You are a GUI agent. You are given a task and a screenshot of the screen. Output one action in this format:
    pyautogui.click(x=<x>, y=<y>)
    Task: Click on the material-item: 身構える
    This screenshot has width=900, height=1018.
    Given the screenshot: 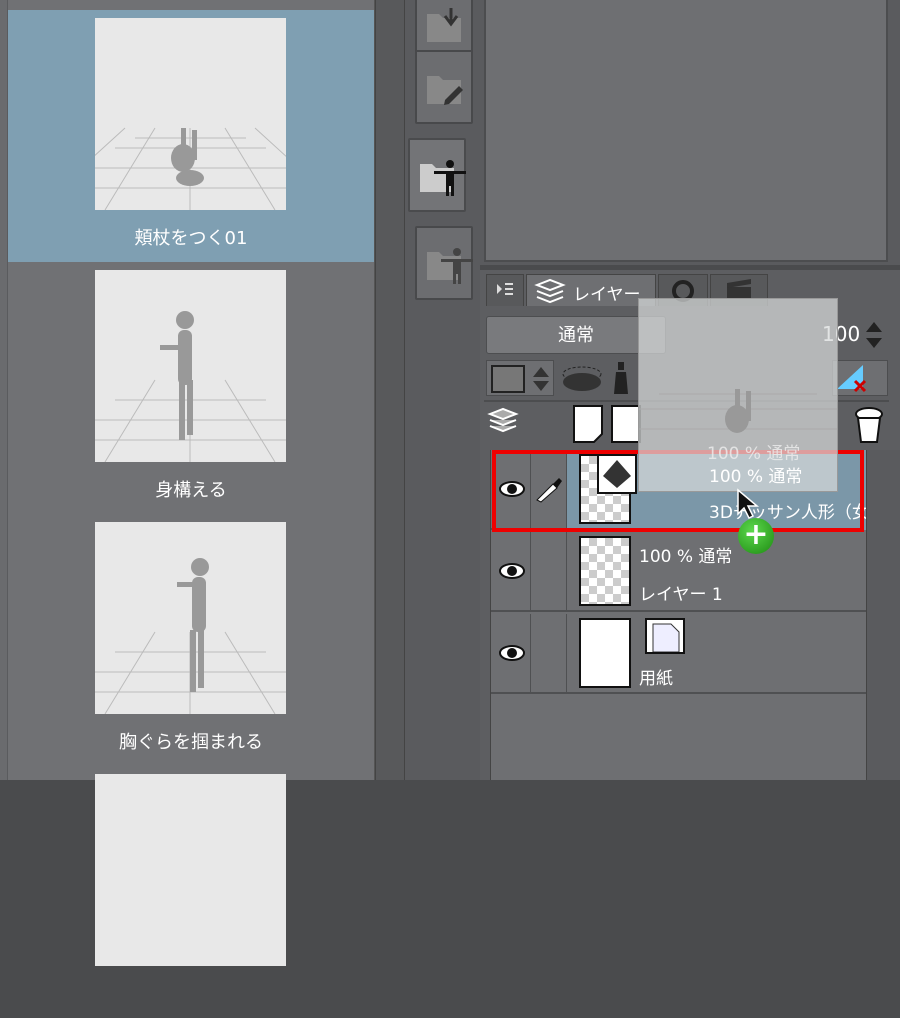 What is the action you would take?
    pyautogui.click(x=191, y=388)
    